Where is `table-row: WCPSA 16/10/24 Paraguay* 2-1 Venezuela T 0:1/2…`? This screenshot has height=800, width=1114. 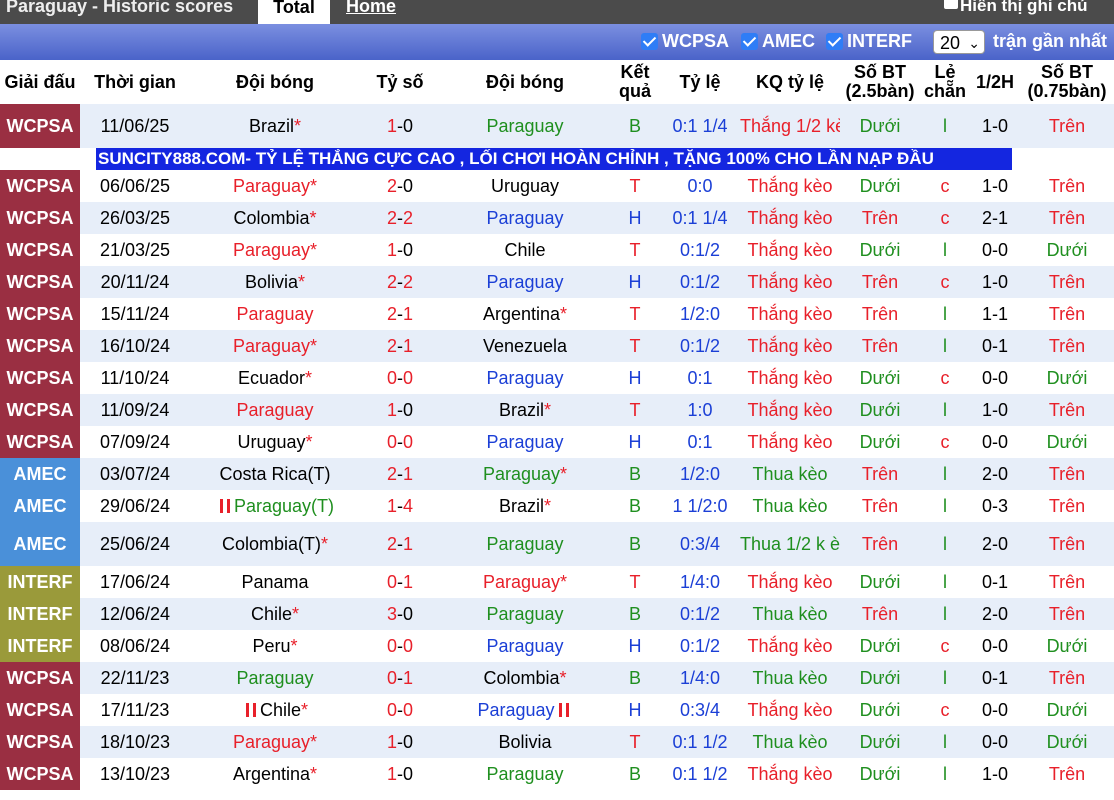
table-row: WCPSA 16/10/24 Paraguay* 2-1 Venezuela T 0:1/2… is located at coordinates (557, 346).